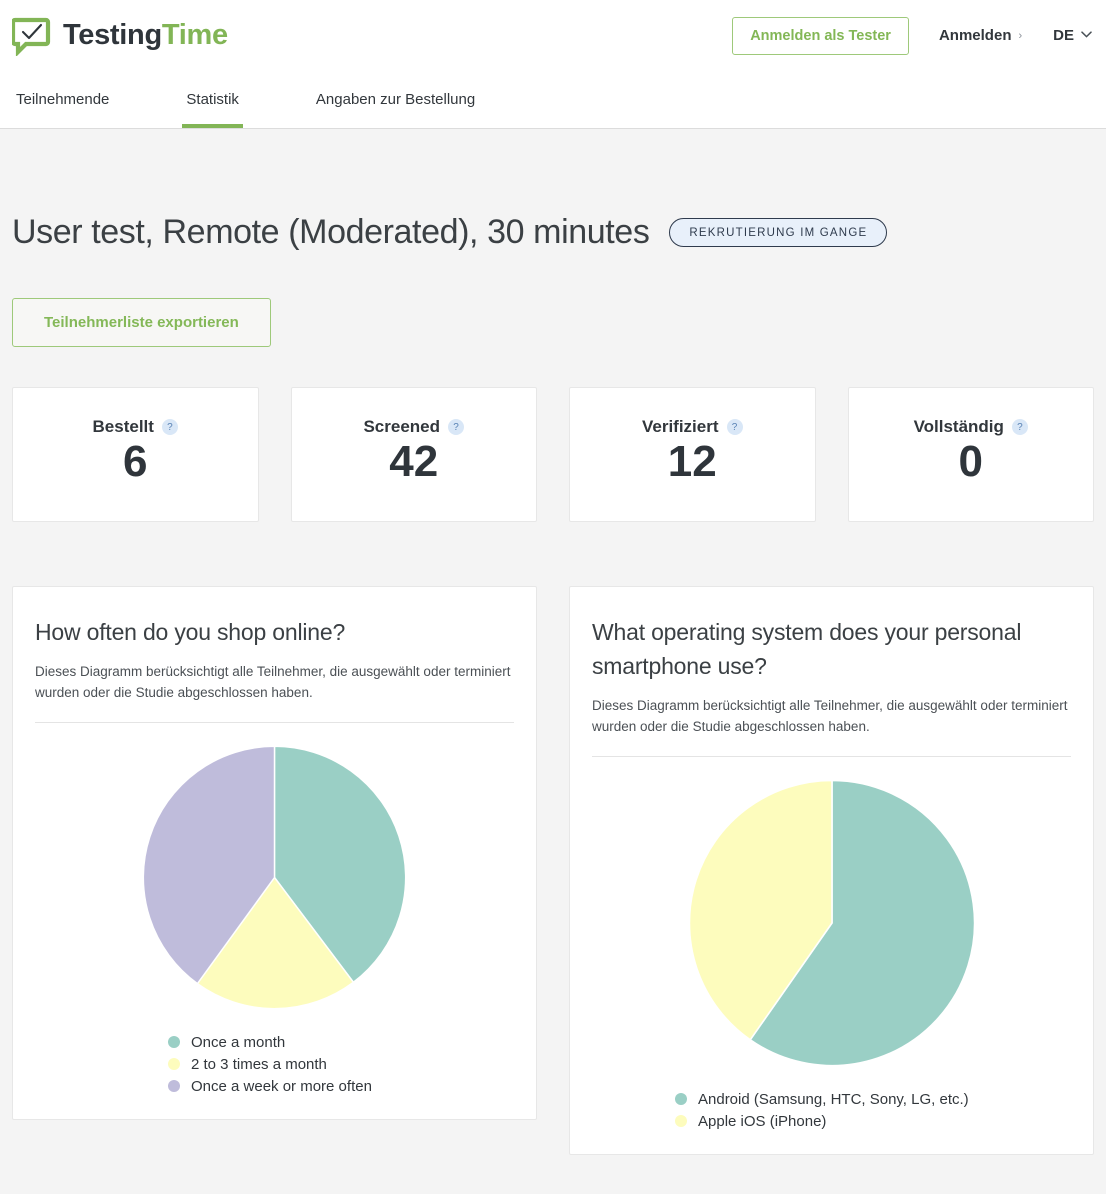 This screenshot has width=1106, height=1194. Describe the element at coordinates (141, 322) in the screenshot. I see `export-participant-list-button: Teilnehmerliste exportieren` at that location.